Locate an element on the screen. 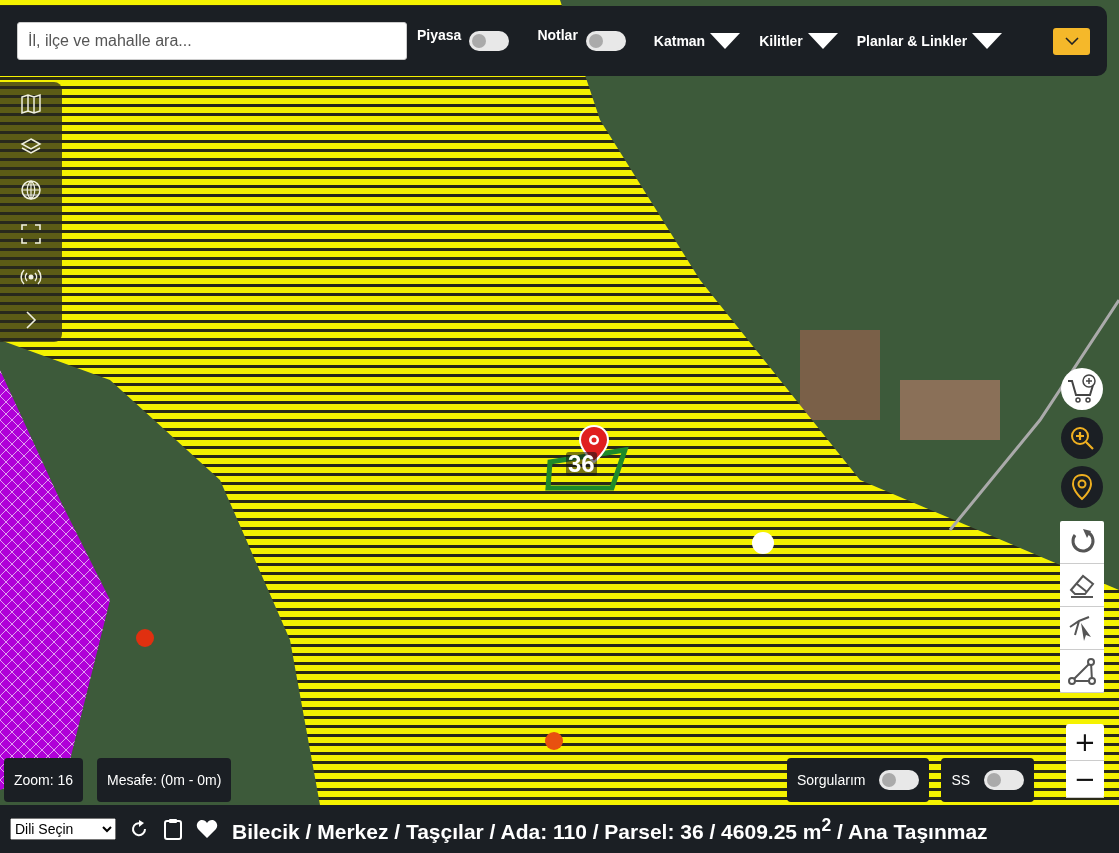 This screenshot has width=1119, height=853. map-icon is located at coordinates (31, 103).